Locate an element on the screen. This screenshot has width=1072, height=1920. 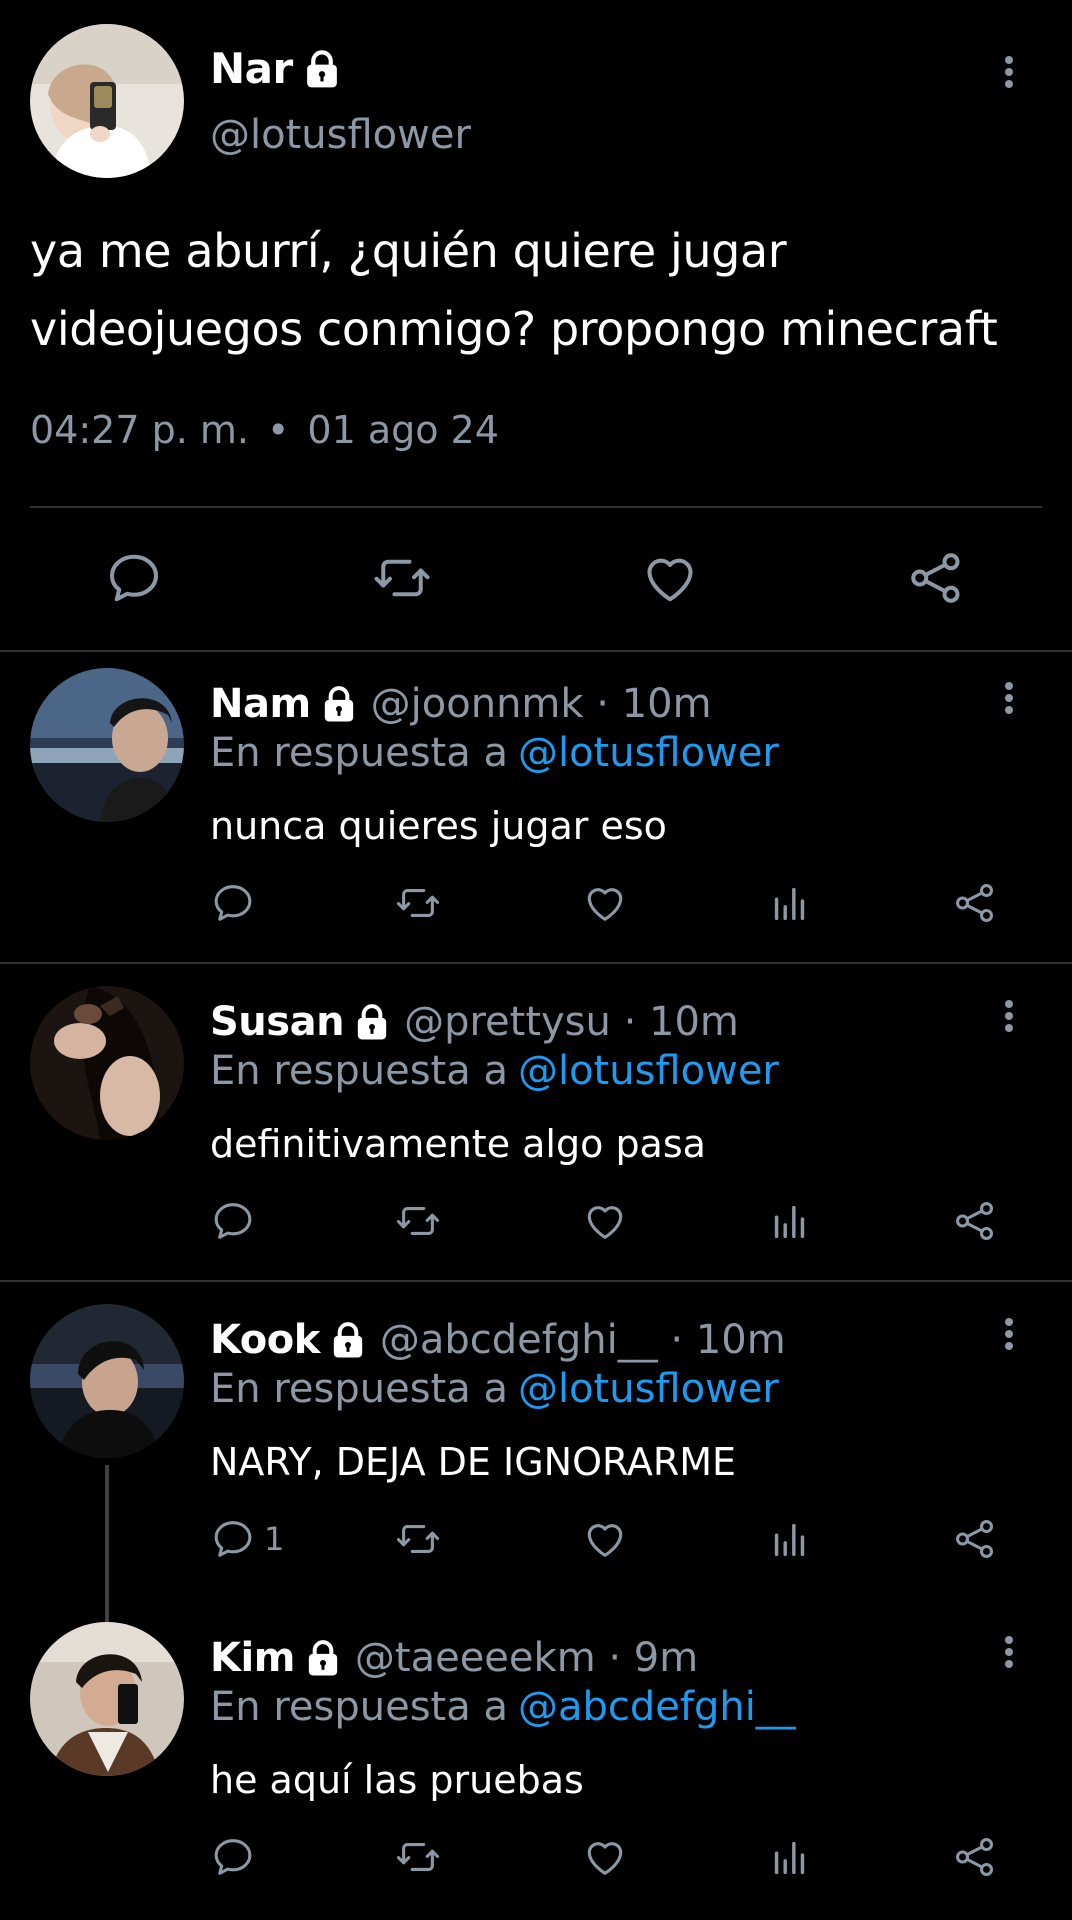
display-name: Nam is located at coordinates (260, 704).